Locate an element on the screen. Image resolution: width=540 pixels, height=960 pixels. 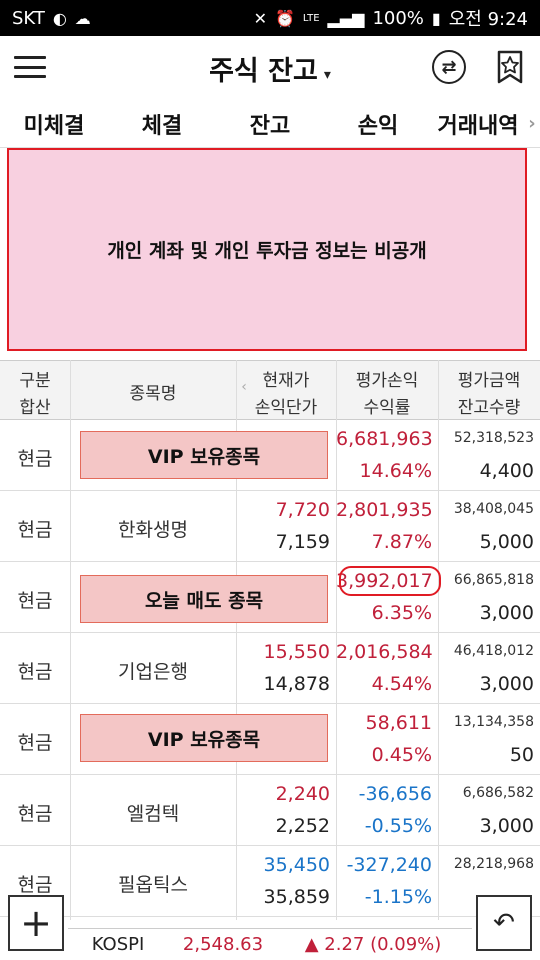
table-header: 구분 합산 종목명 ‹ 현재가 손익단가 평가손익 수익률 평가금액 잔고수량 is located at coordinates (270, 390).